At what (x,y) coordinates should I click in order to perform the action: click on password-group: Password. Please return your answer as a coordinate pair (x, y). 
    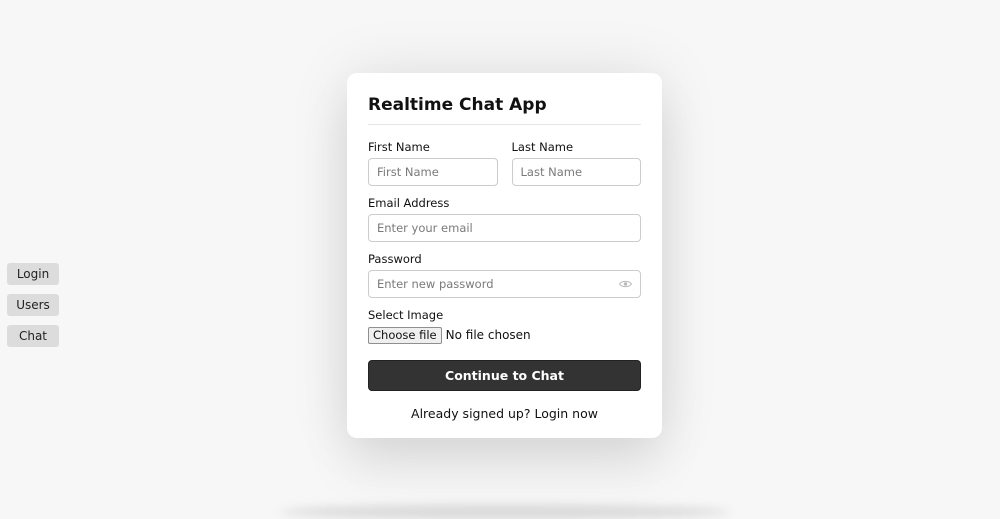
    Looking at the image, I should click on (504, 275).